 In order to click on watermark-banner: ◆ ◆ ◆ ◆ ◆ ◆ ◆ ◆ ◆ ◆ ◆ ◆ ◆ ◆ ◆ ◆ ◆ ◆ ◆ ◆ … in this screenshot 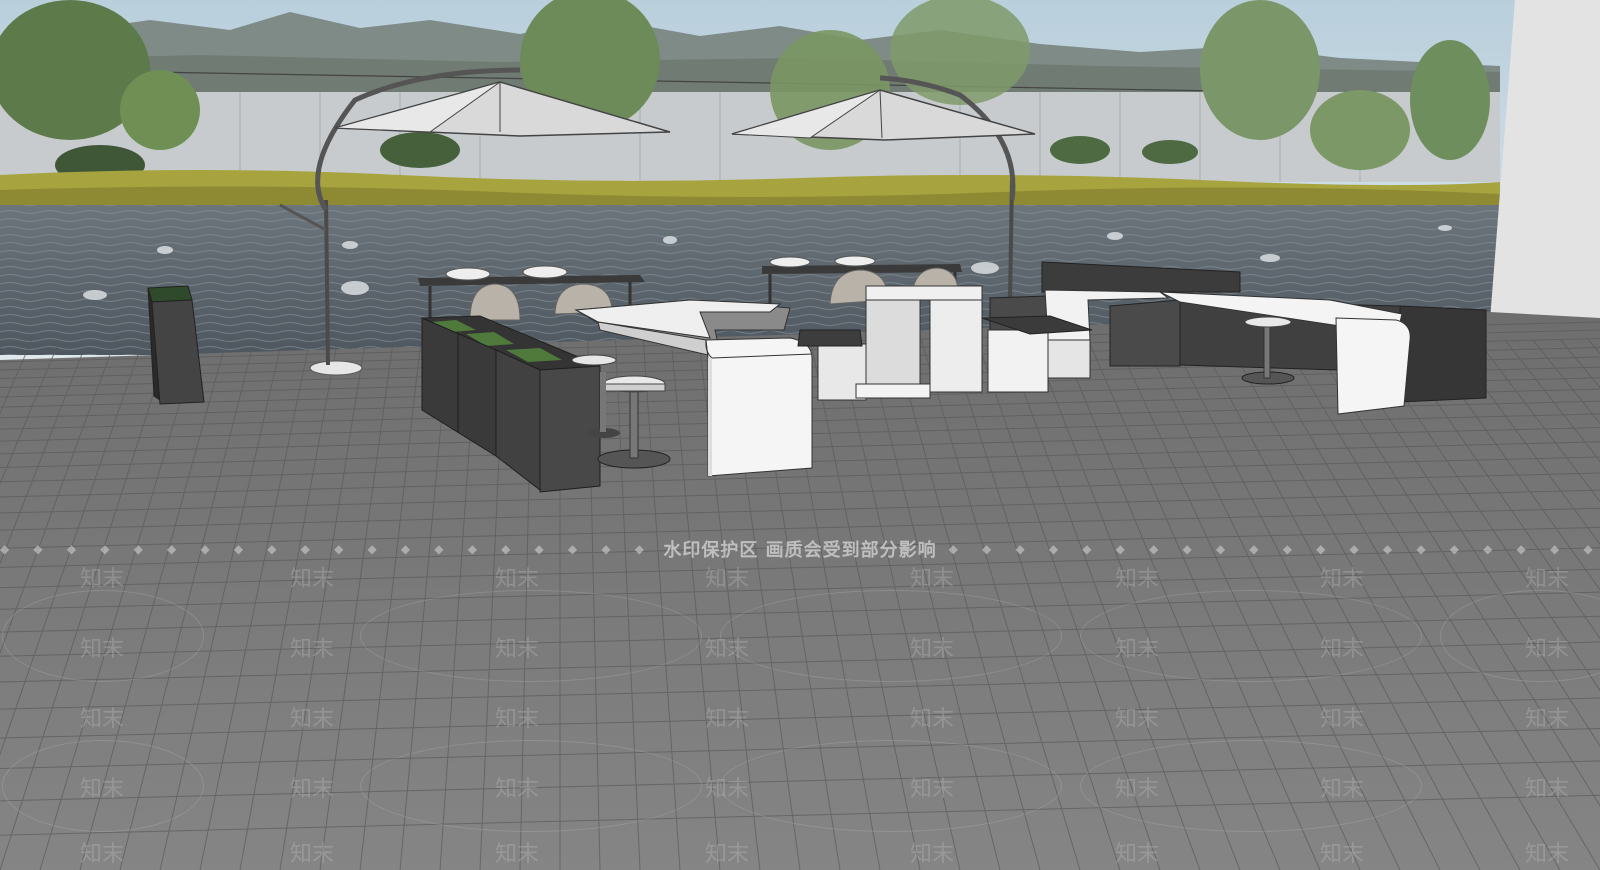, I will do `click(800, 549)`.